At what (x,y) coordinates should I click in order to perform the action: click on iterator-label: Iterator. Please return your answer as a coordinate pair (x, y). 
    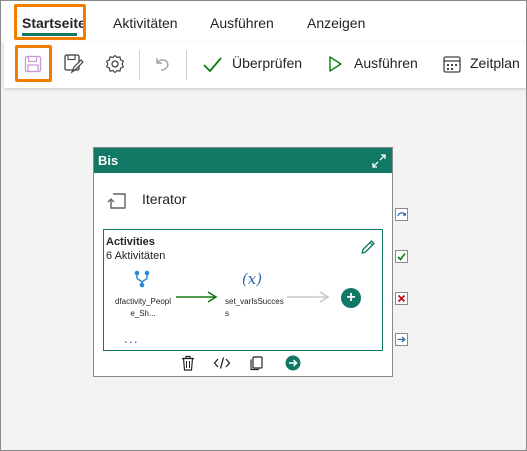
    Looking at the image, I should click on (164, 199).